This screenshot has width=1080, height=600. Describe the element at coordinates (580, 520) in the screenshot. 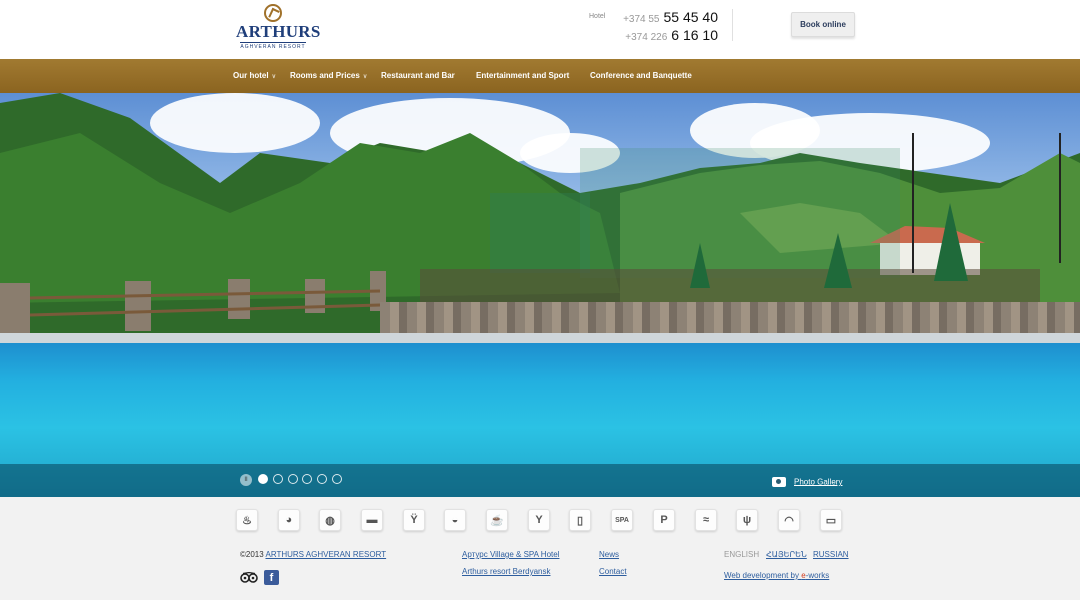

I see `fridge-icon: ▯` at that location.